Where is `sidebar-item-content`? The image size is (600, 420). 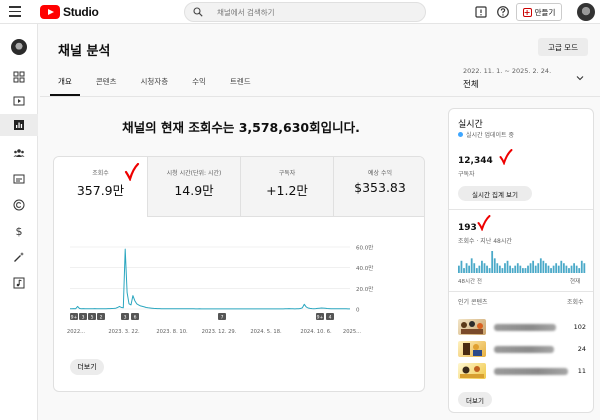
sidebar-item-content is located at coordinates (19, 101).